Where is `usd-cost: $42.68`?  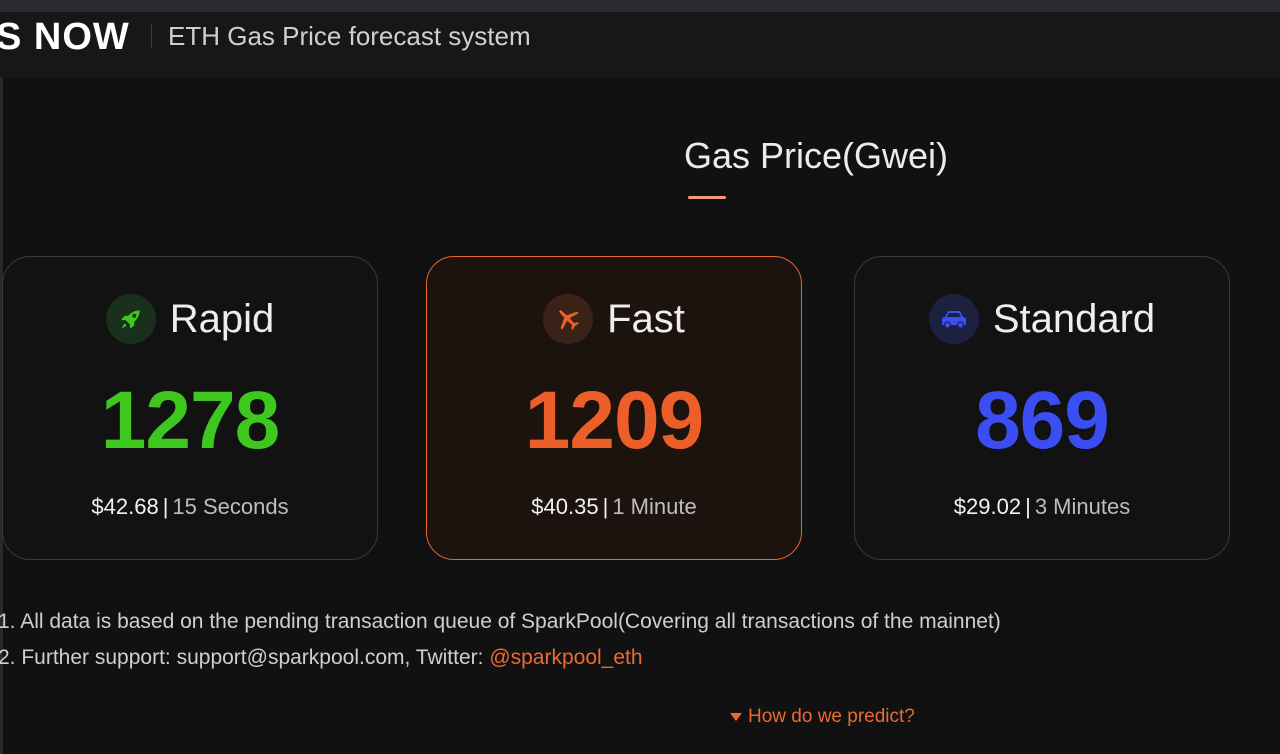
usd-cost: $42.68 is located at coordinates (125, 506).